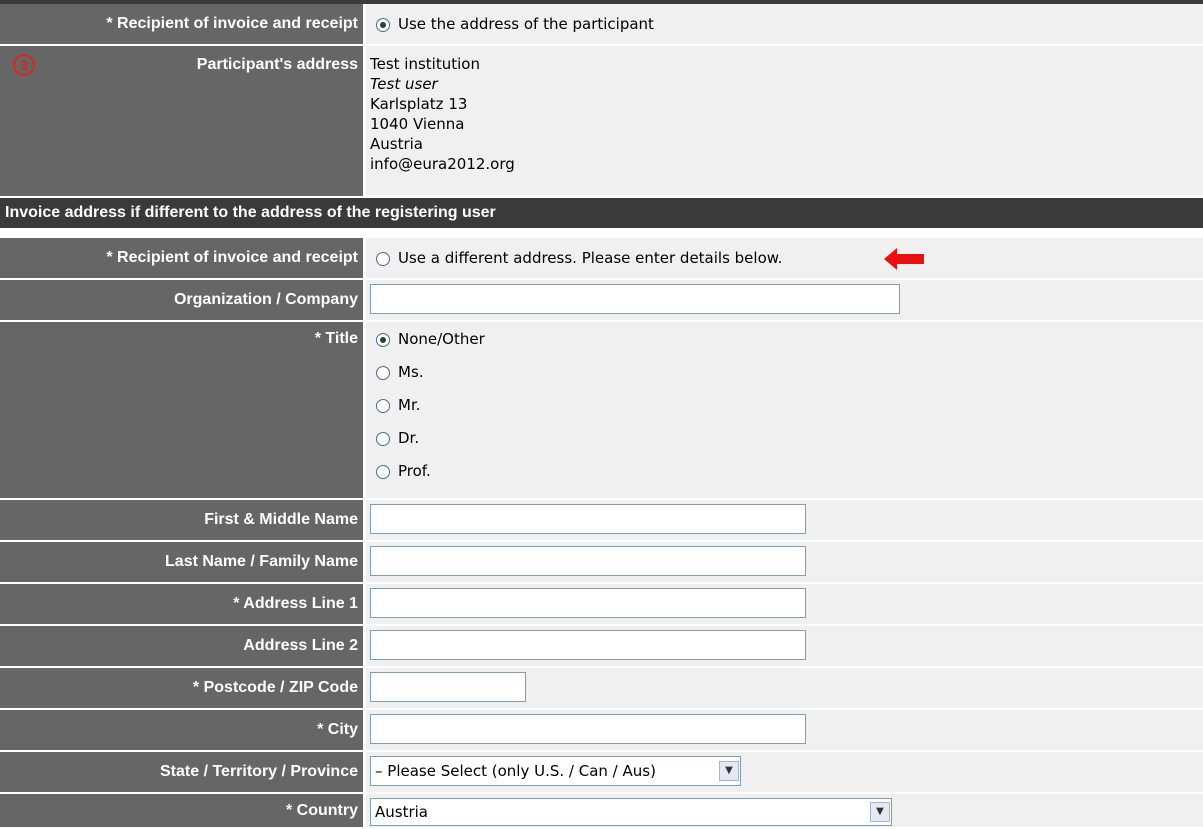 This screenshot has width=1203, height=829. What do you see at coordinates (783, 689) in the screenshot?
I see `postcode-cell` at bounding box center [783, 689].